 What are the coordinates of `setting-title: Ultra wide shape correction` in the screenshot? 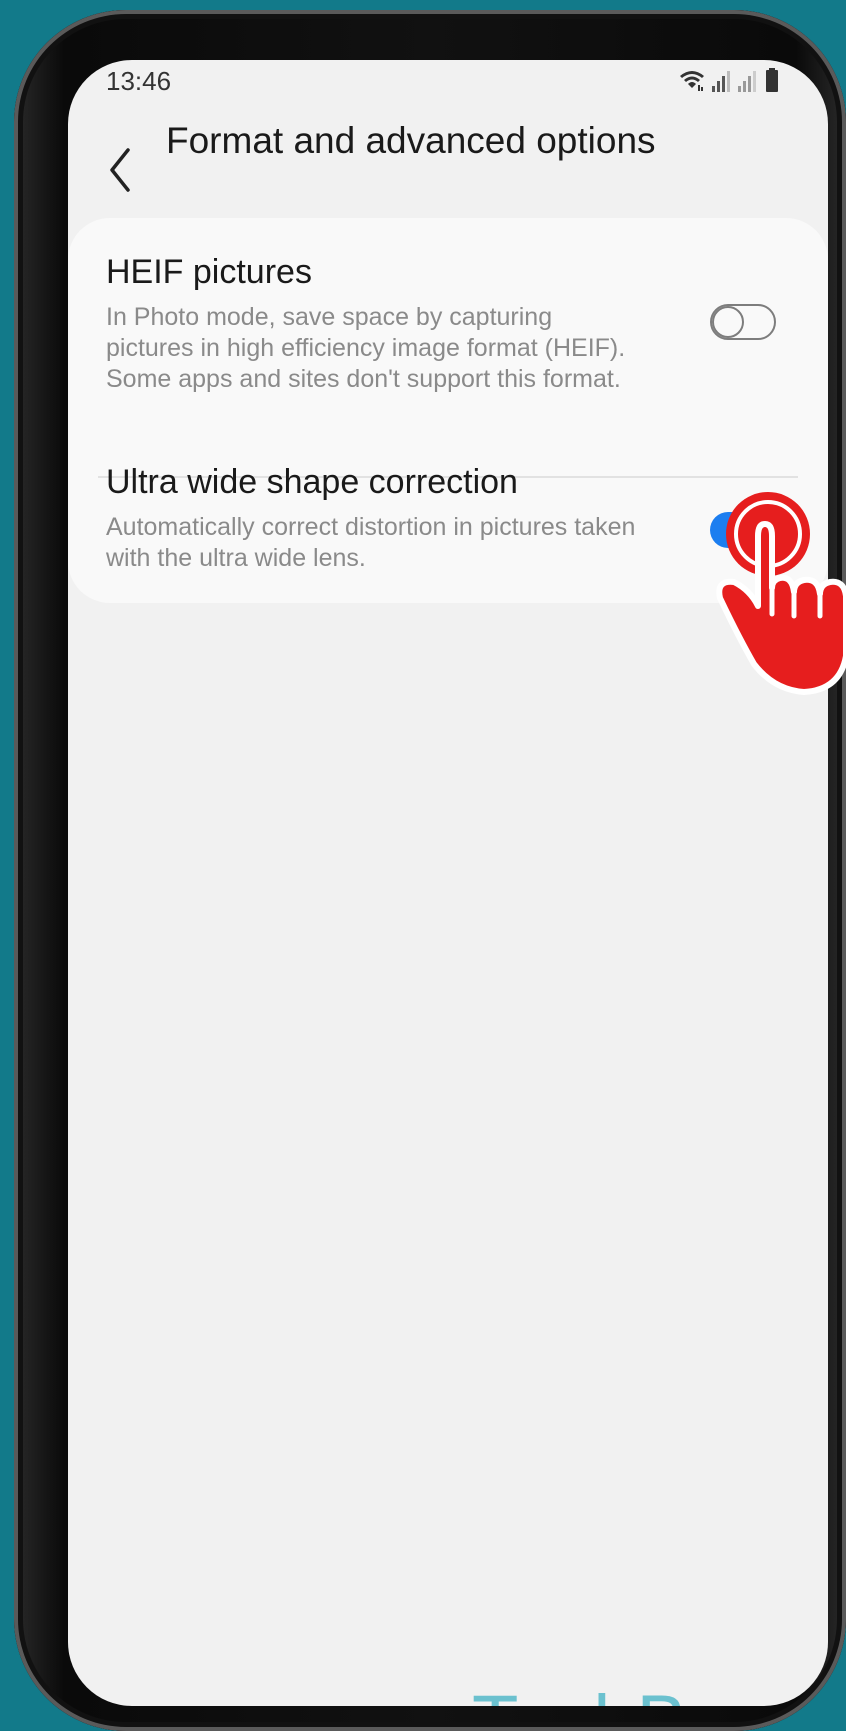 It's located at (312, 482).